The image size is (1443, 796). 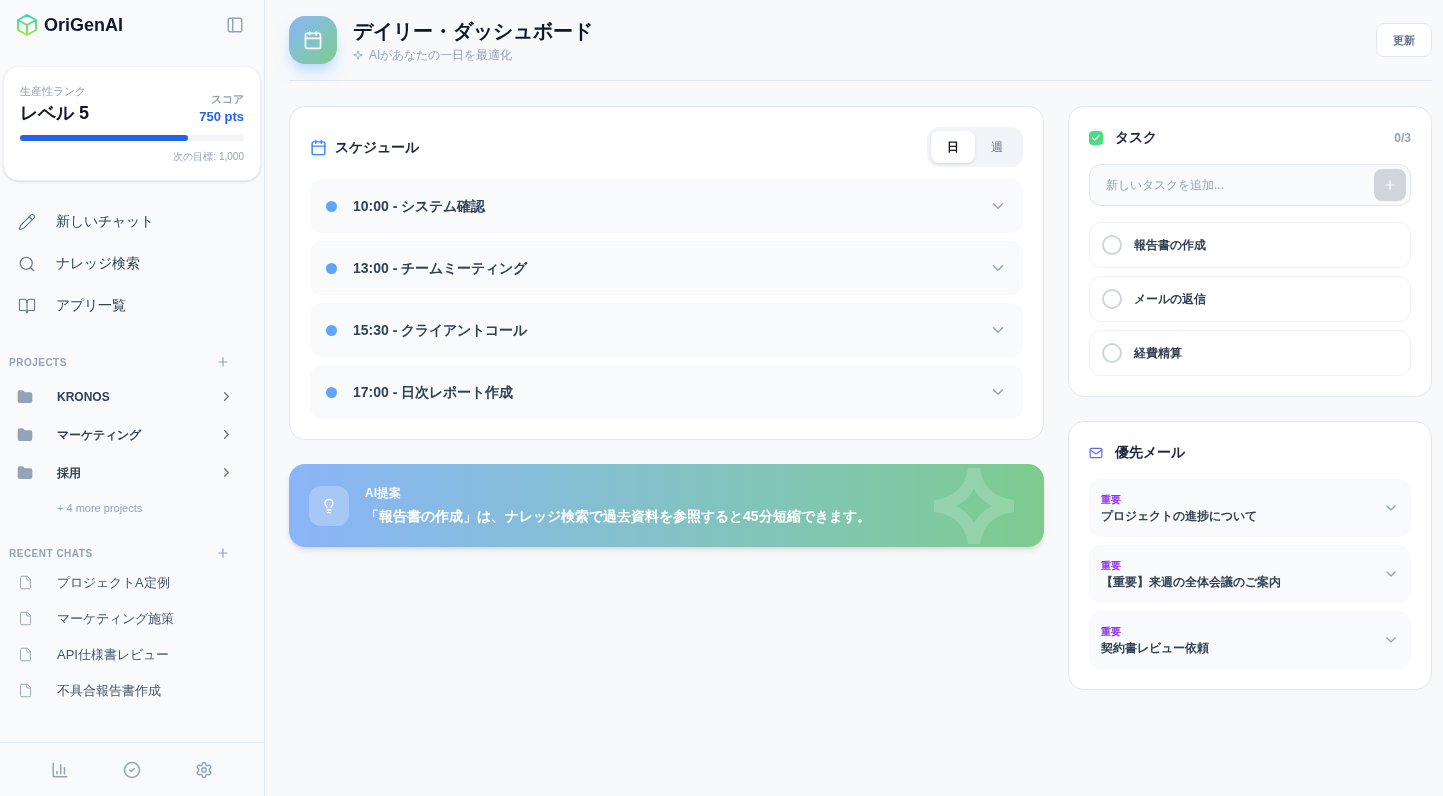 I want to click on suggestion-text: 「報告書の作成」は、ナレッジ検索で過去資料を参照すると45分短縮できます。, so click(x=618, y=516).